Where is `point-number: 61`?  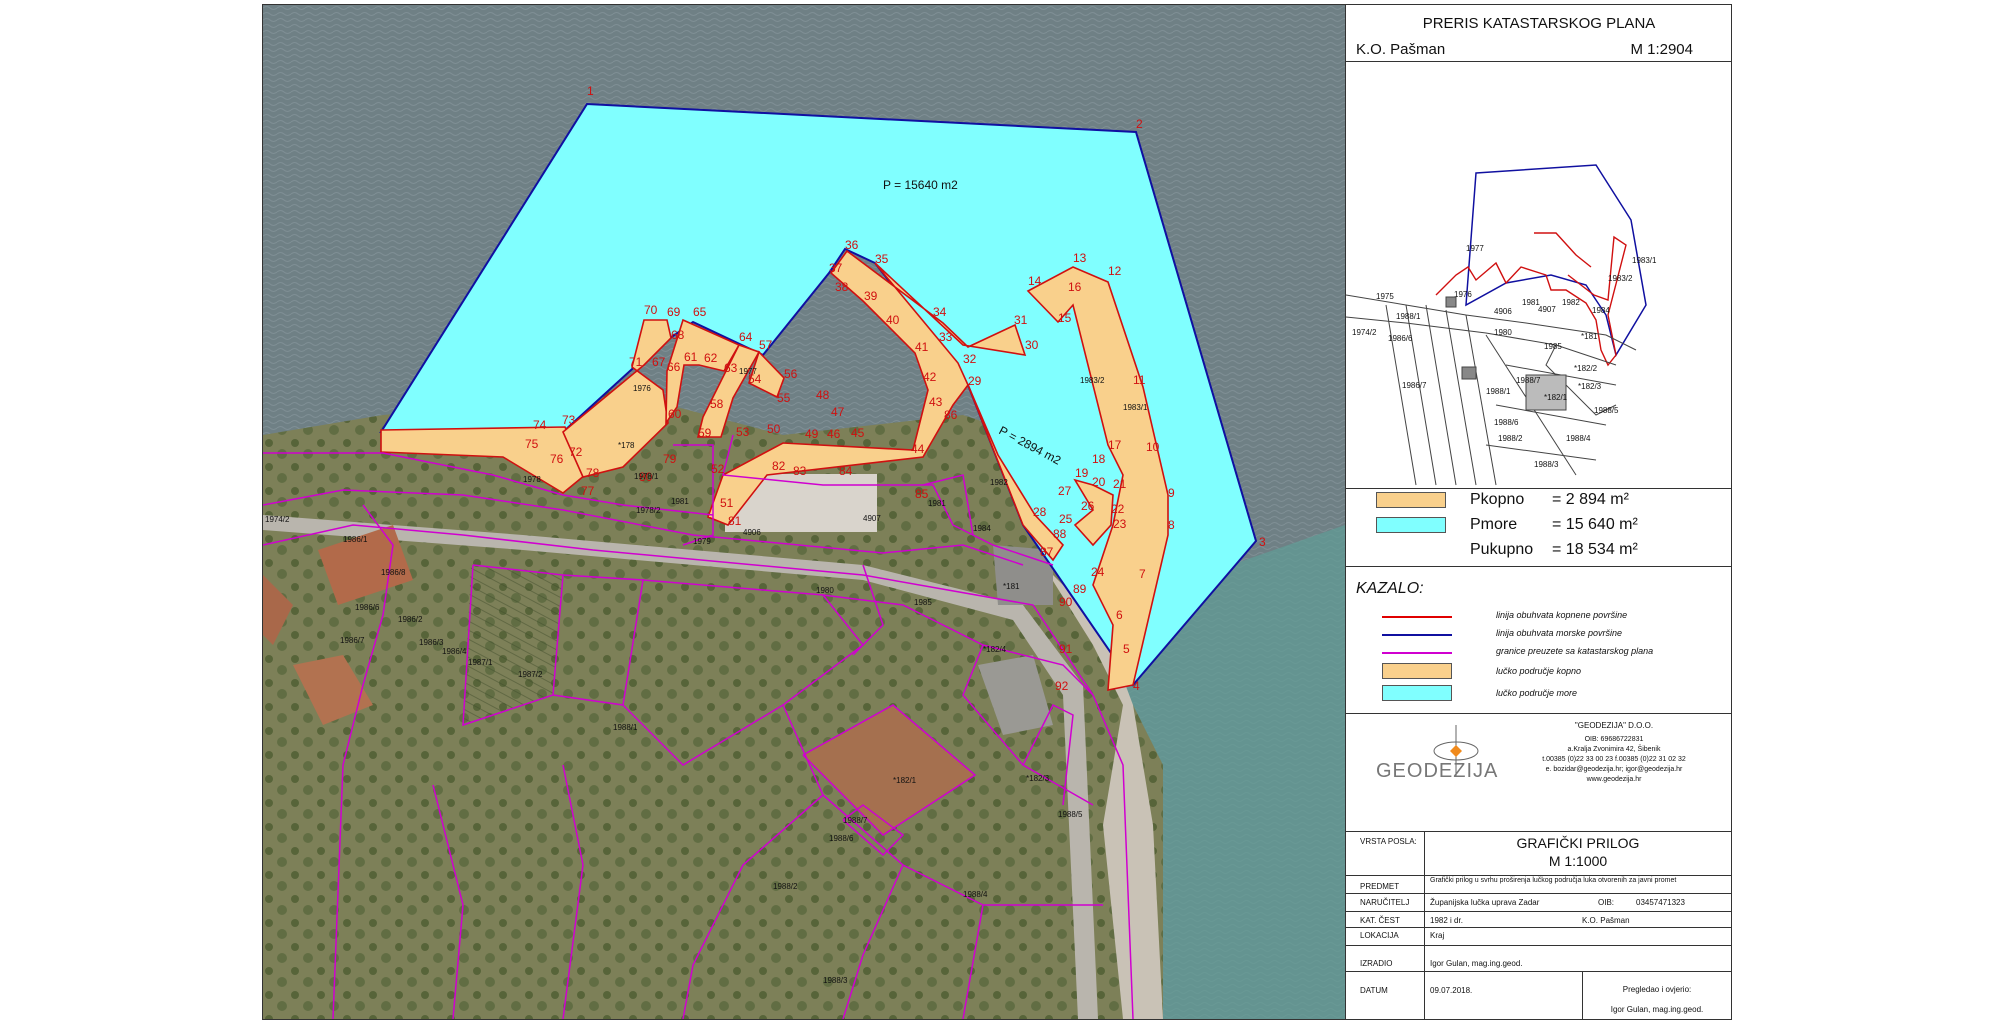 point-number: 61 is located at coordinates (691, 357).